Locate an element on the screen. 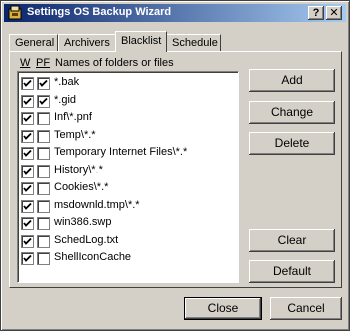  tab-general: General is located at coordinates (33, 42).